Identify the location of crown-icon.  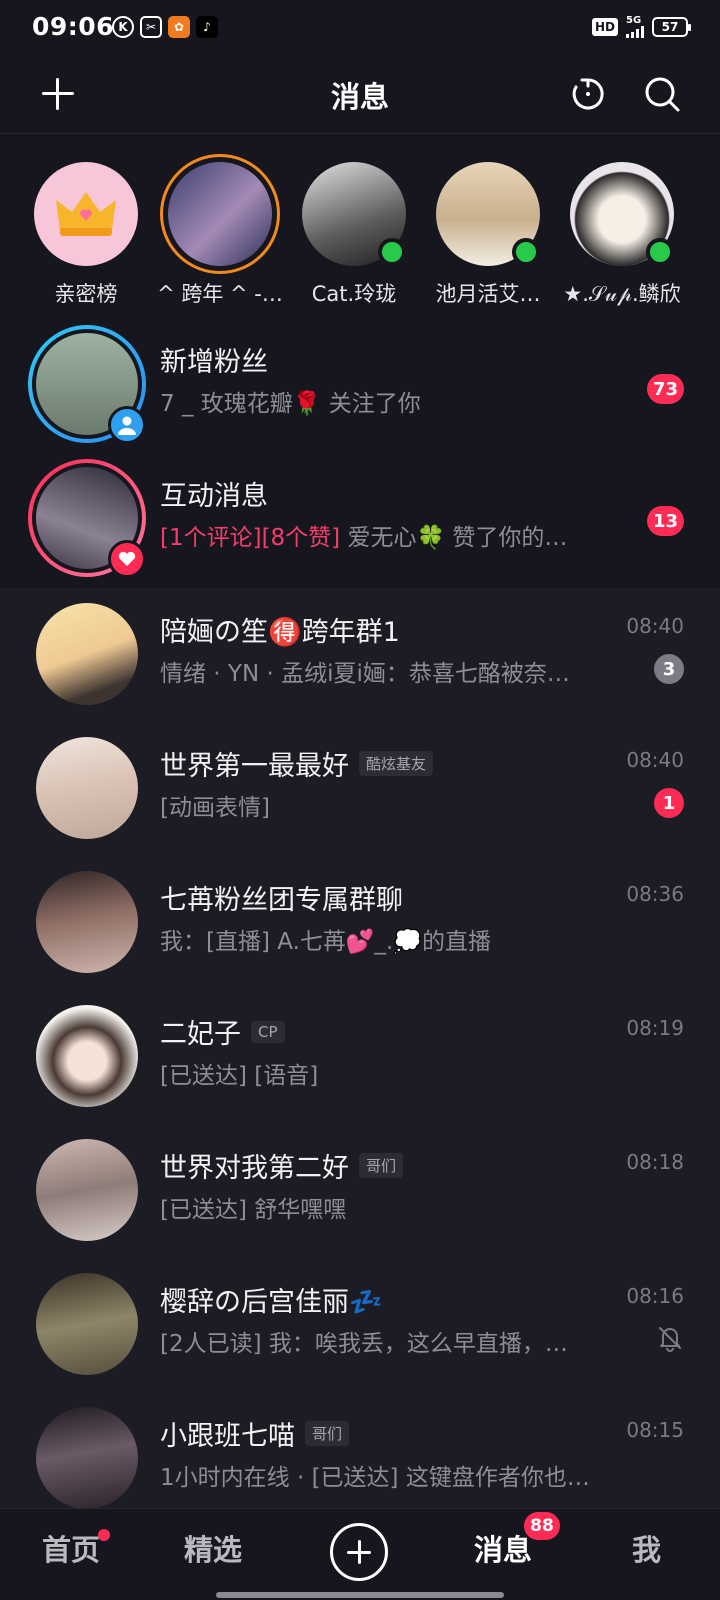
(86, 214).